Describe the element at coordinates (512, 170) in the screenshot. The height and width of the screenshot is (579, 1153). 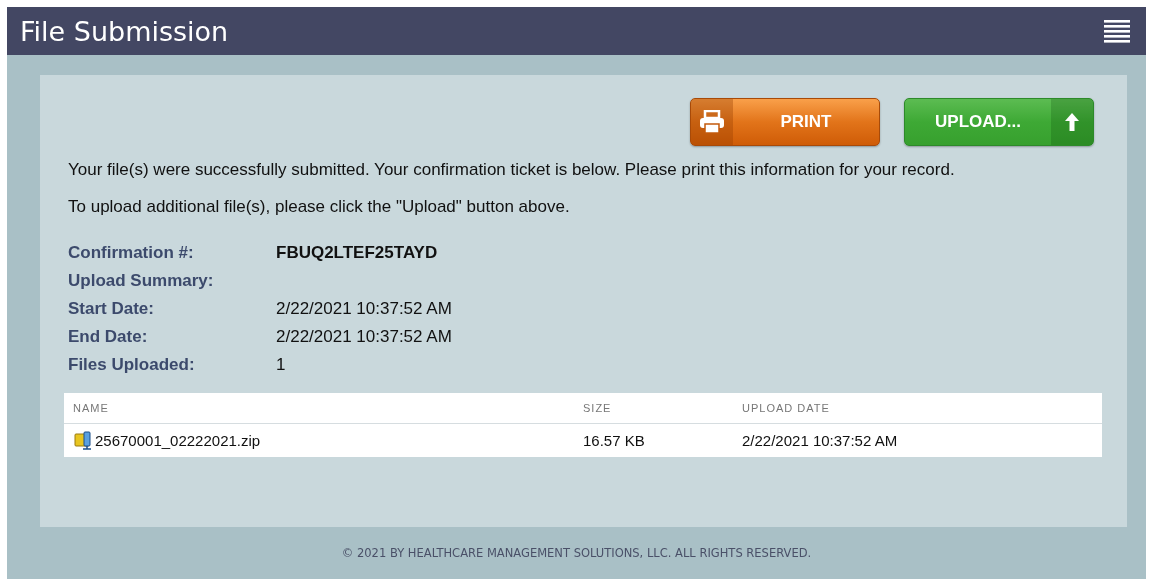
I see `message-text: Your file(s) were successfully submitted. Your confirmation ticket is below. Please print this information for your record.` at that location.